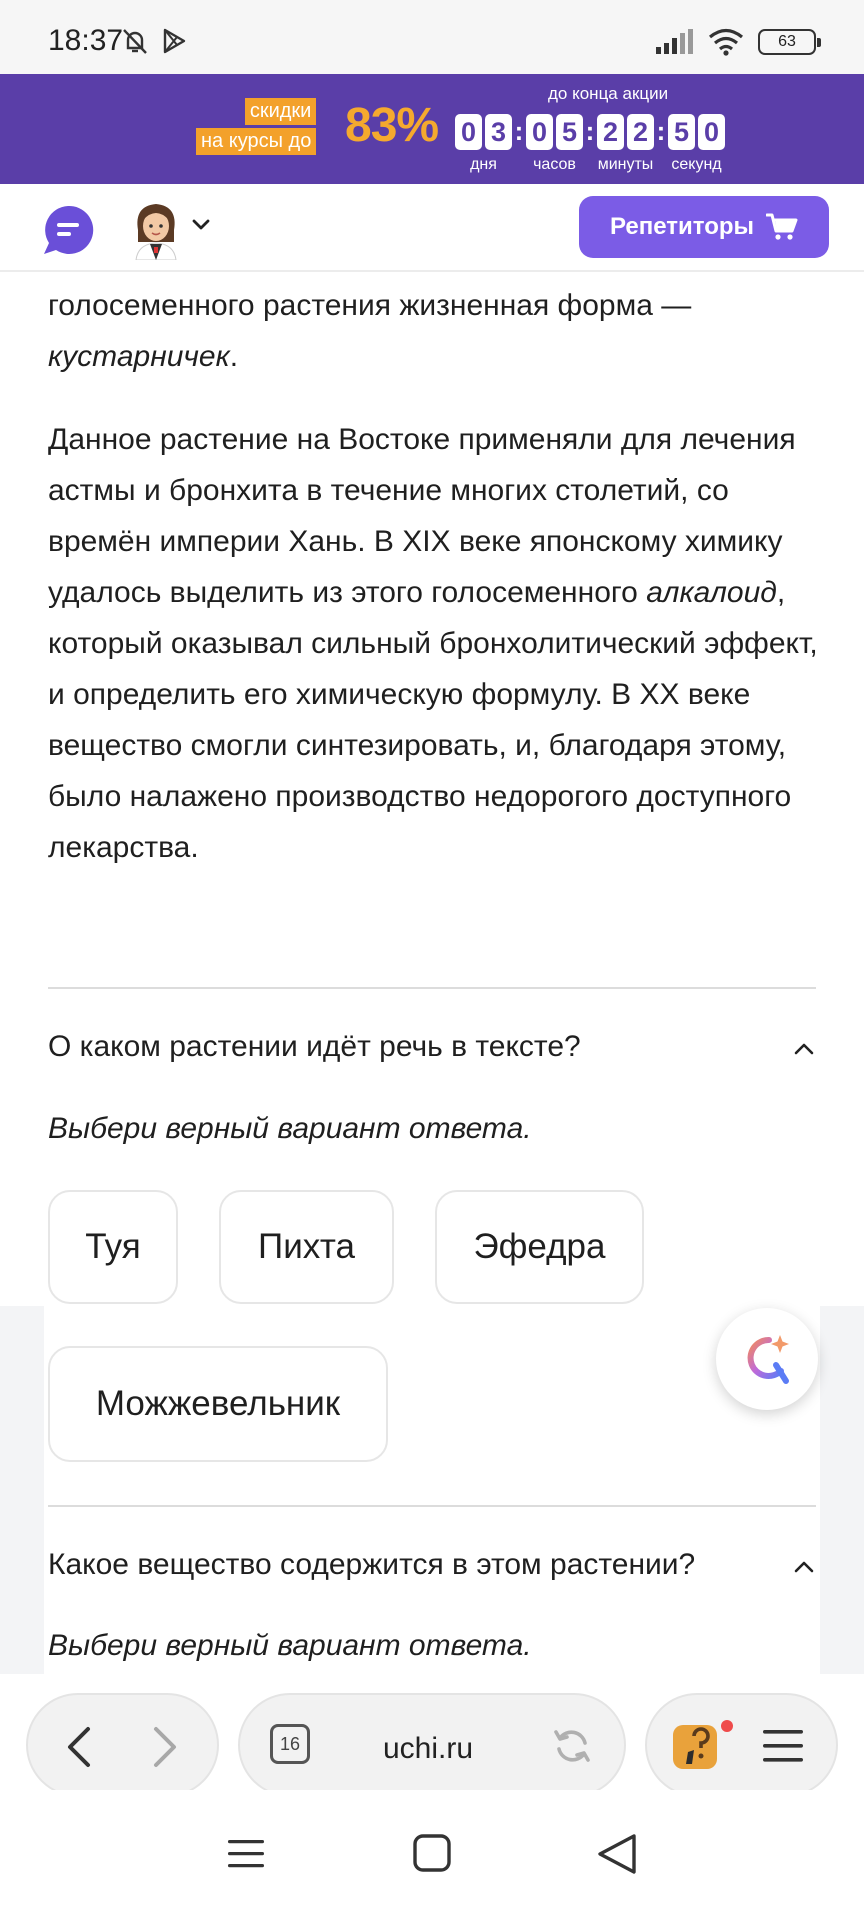 The height and width of the screenshot is (1920, 864). I want to click on notification-dot, so click(727, 1726).